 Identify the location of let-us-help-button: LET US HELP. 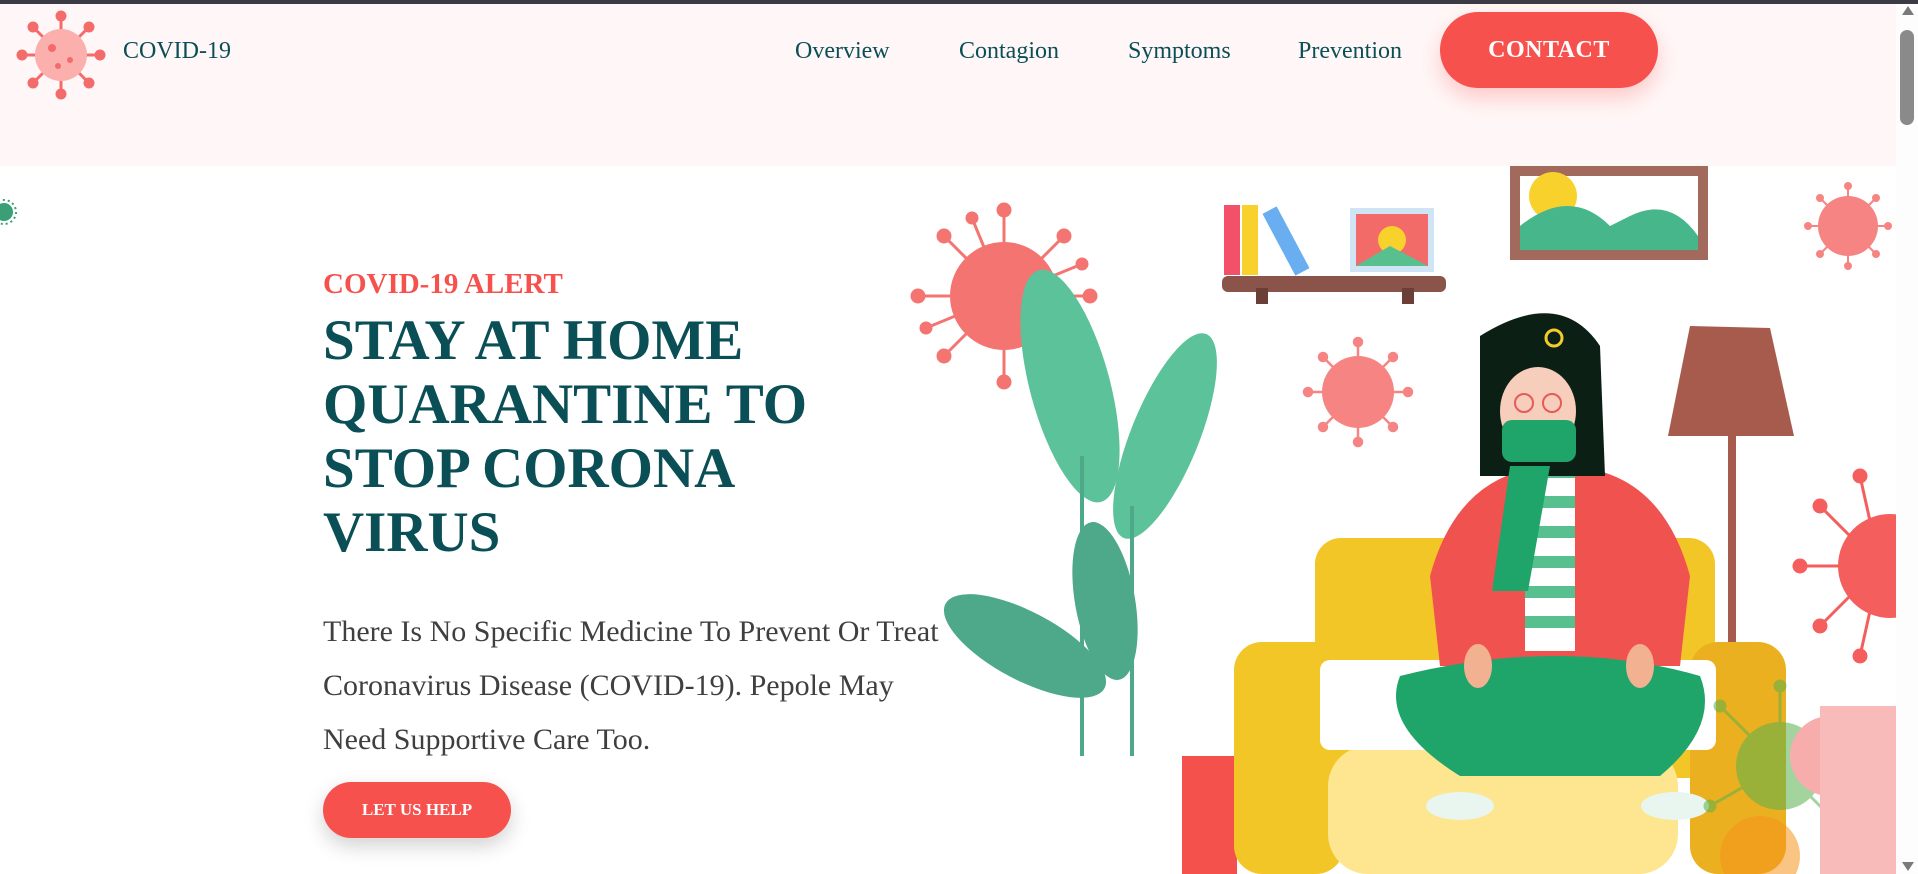
(417, 810).